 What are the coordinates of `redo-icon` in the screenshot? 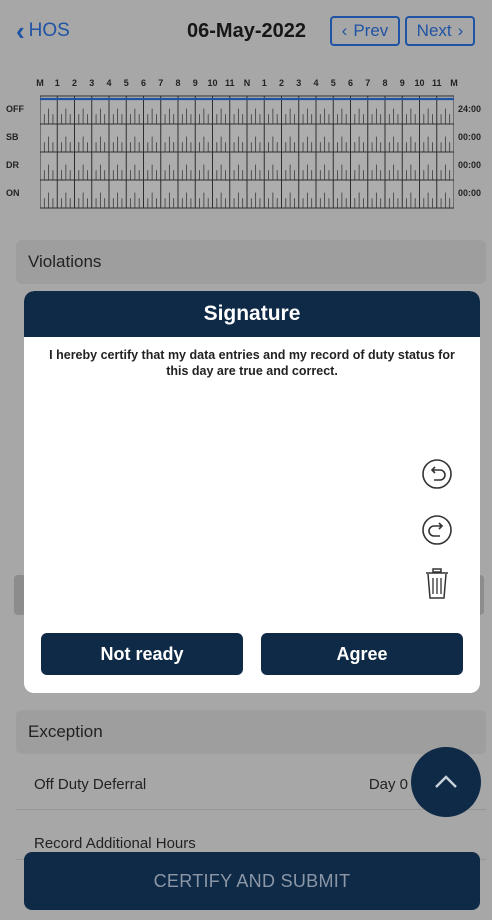 It's located at (437, 530).